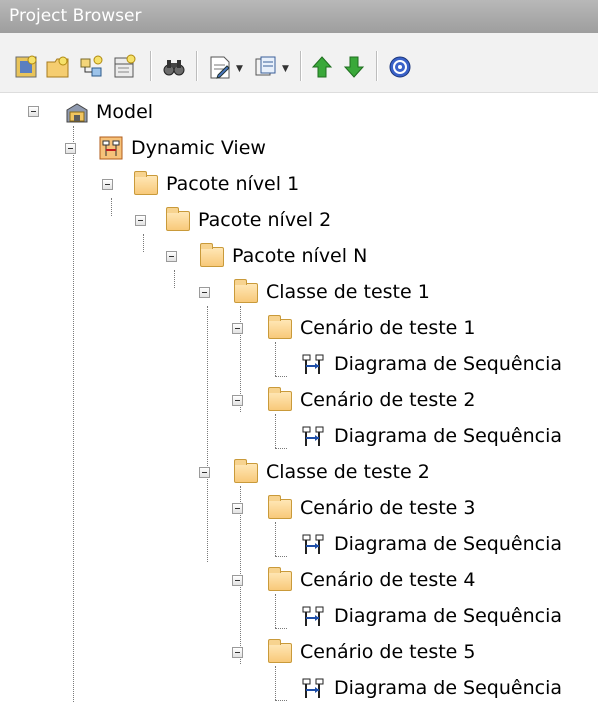  I want to click on find-icon, so click(174, 67).